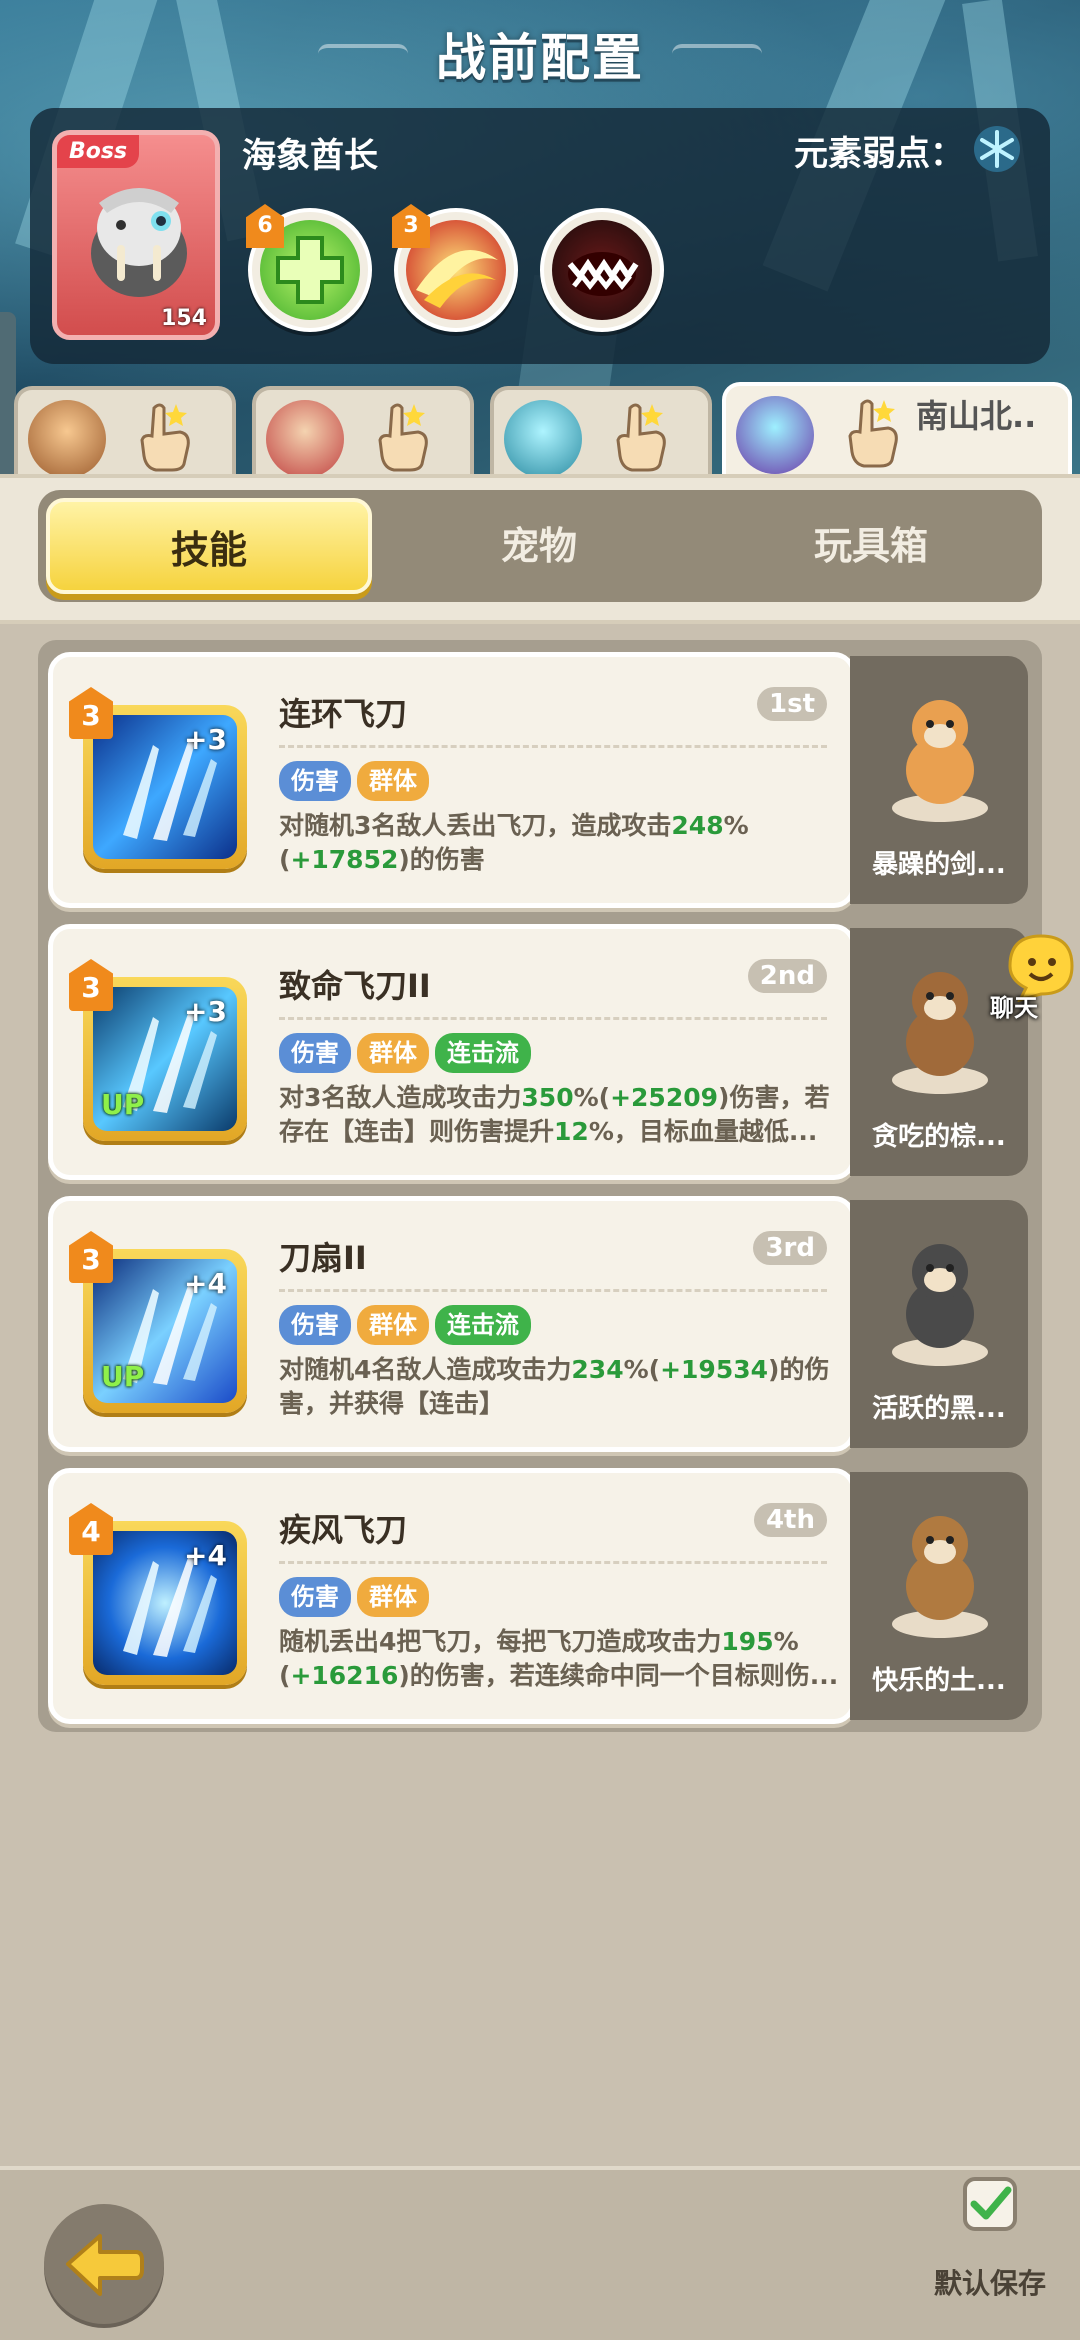 Image resolution: width=1080 pixels, height=2340 pixels. What do you see at coordinates (411, 226) in the screenshot?
I see `boss-skill-count: 3` at bounding box center [411, 226].